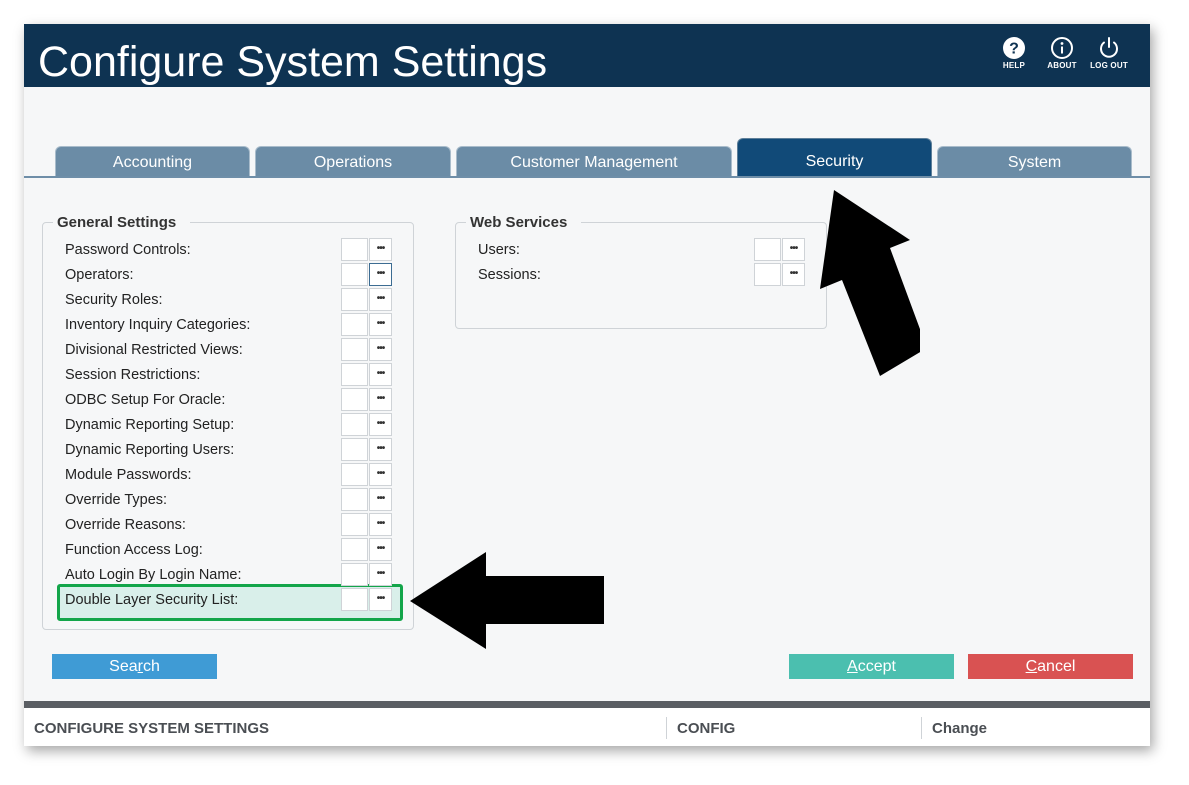 This screenshot has width=1189, height=785. I want to click on setting-label: Double Layer Security List:, so click(152, 600).